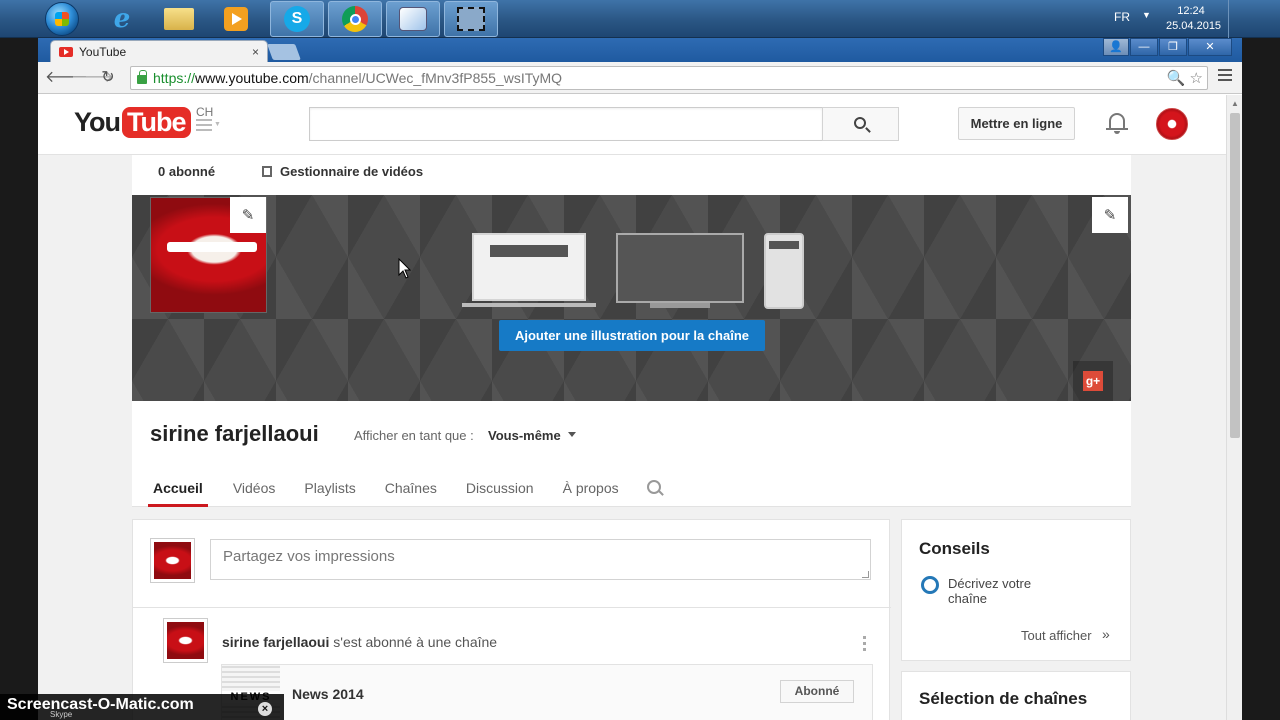 The height and width of the screenshot is (720, 1280). I want to click on subscriber-count: 0 abonné, so click(186, 171).